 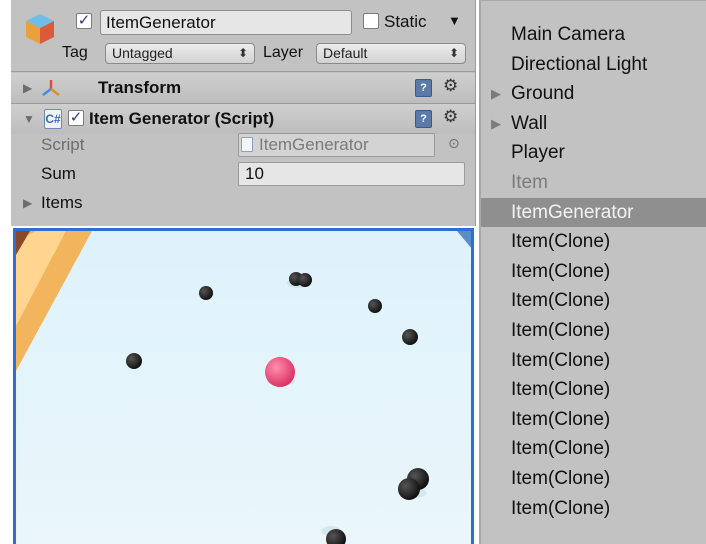 I want to click on transform-title: Transform, so click(x=140, y=87).